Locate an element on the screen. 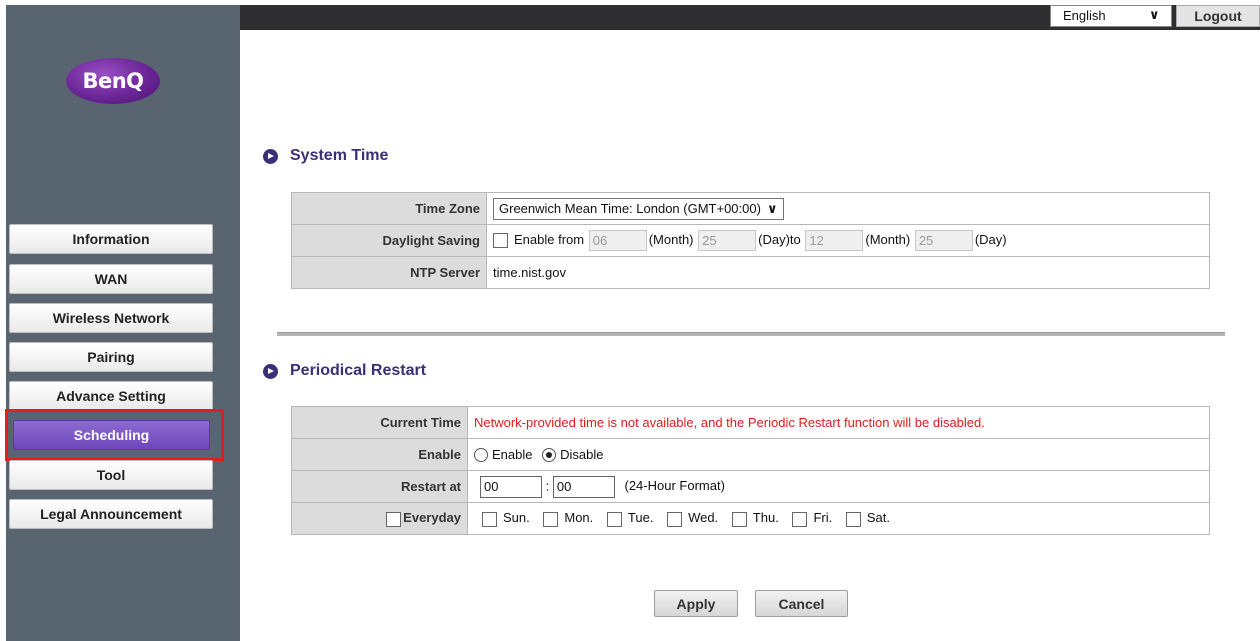 The width and height of the screenshot is (1260, 641). table-row: Restart at 00 : 00 (24-Hour Format) is located at coordinates (750, 486).